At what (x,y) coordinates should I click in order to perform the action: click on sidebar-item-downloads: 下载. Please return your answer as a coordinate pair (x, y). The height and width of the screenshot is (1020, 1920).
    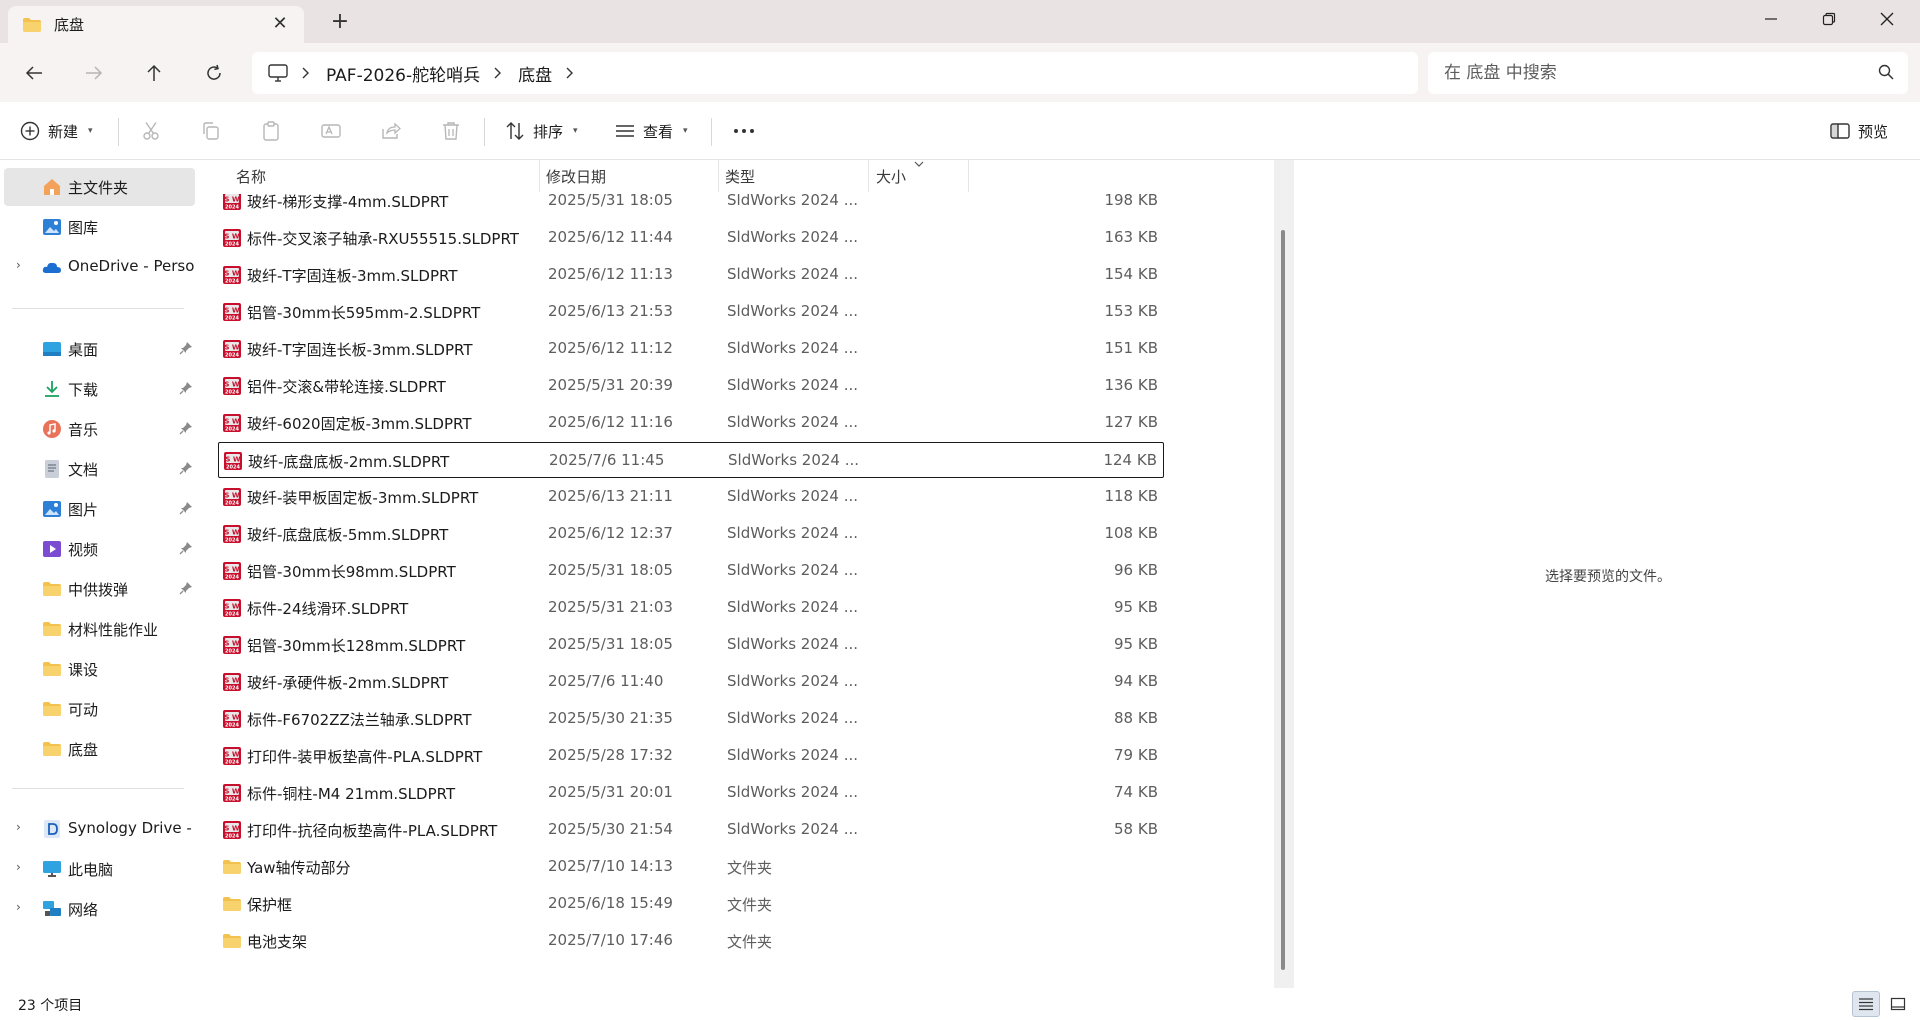
    Looking at the image, I should click on (99, 389).